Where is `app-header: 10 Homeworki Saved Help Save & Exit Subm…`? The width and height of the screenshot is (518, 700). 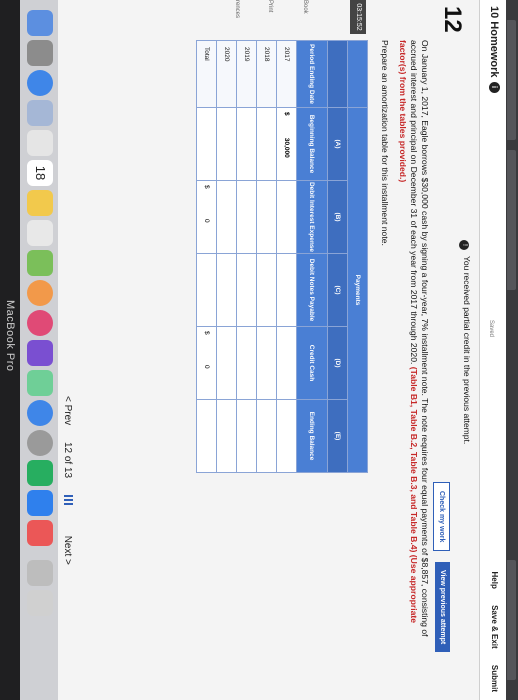
app-header: 10 Homeworki Saved Help Save & Exit Subm… is located at coordinates (492, 350).